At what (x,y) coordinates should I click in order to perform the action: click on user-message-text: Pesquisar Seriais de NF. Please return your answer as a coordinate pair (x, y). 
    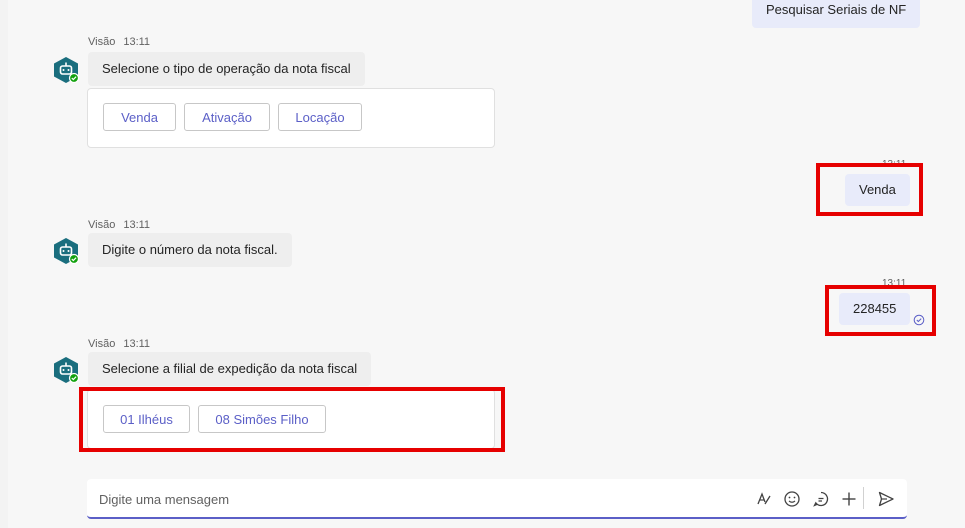
    Looking at the image, I should click on (836, 9).